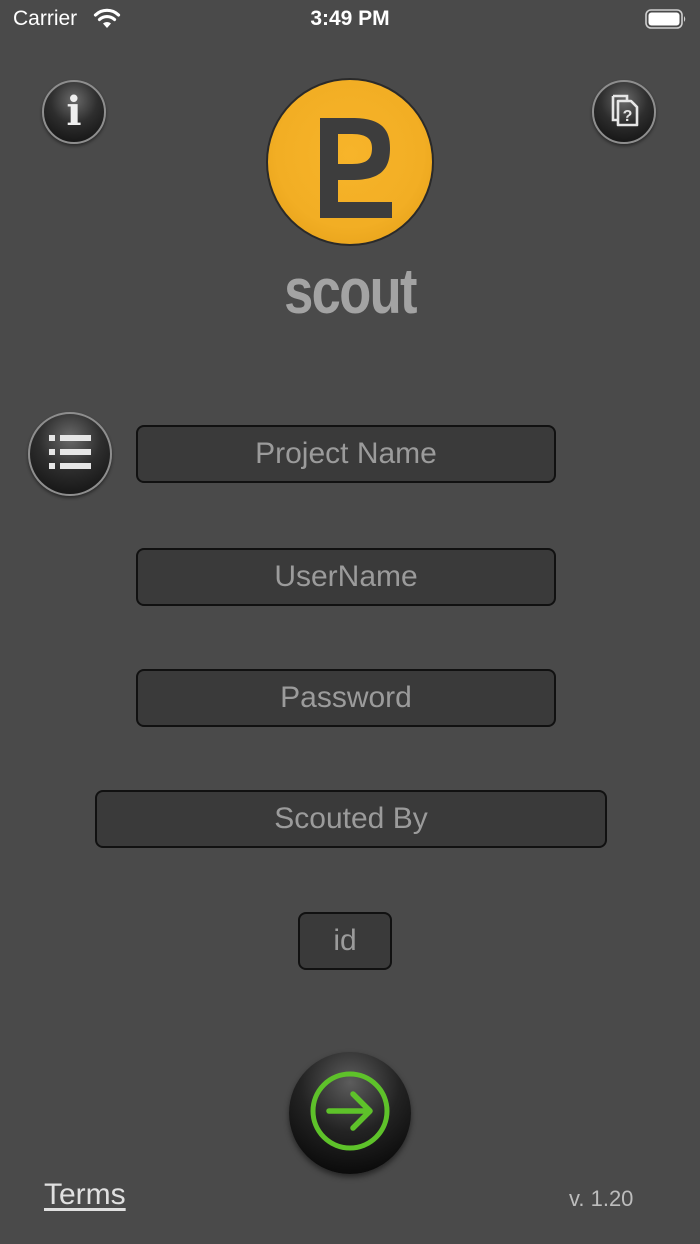 This screenshot has width=700, height=1244. I want to click on project-name-input: Project Name, so click(346, 454).